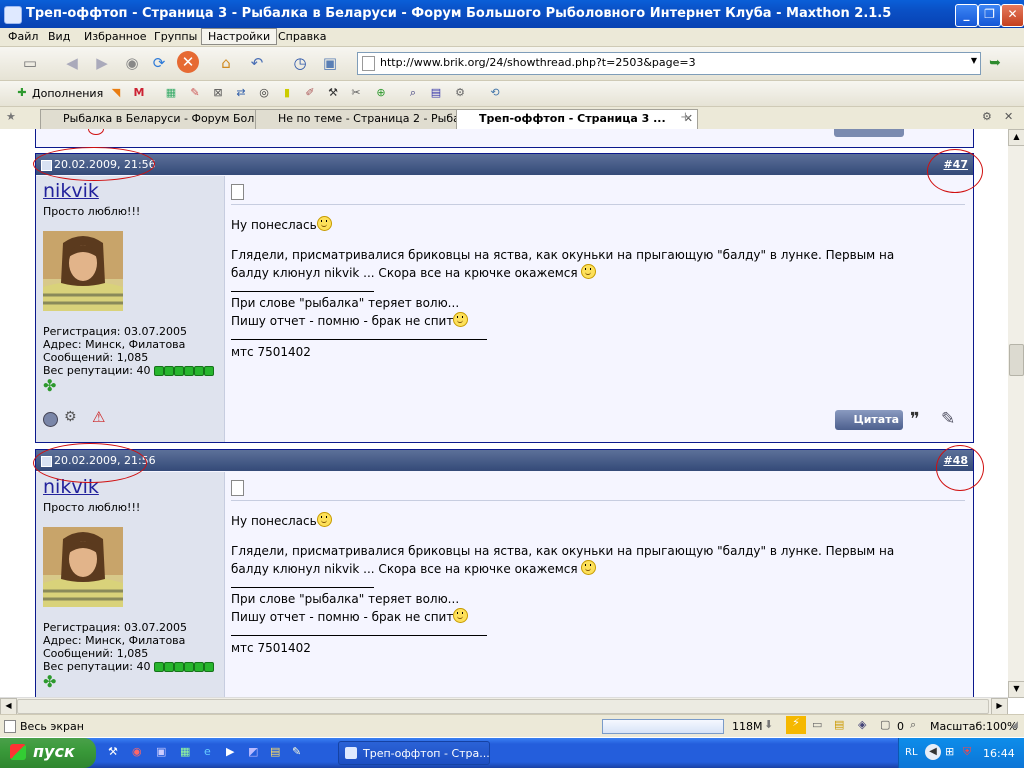  Describe the element at coordinates (159, 63) in the screenshot. I see `refresh-icon: ⟳` at that location.